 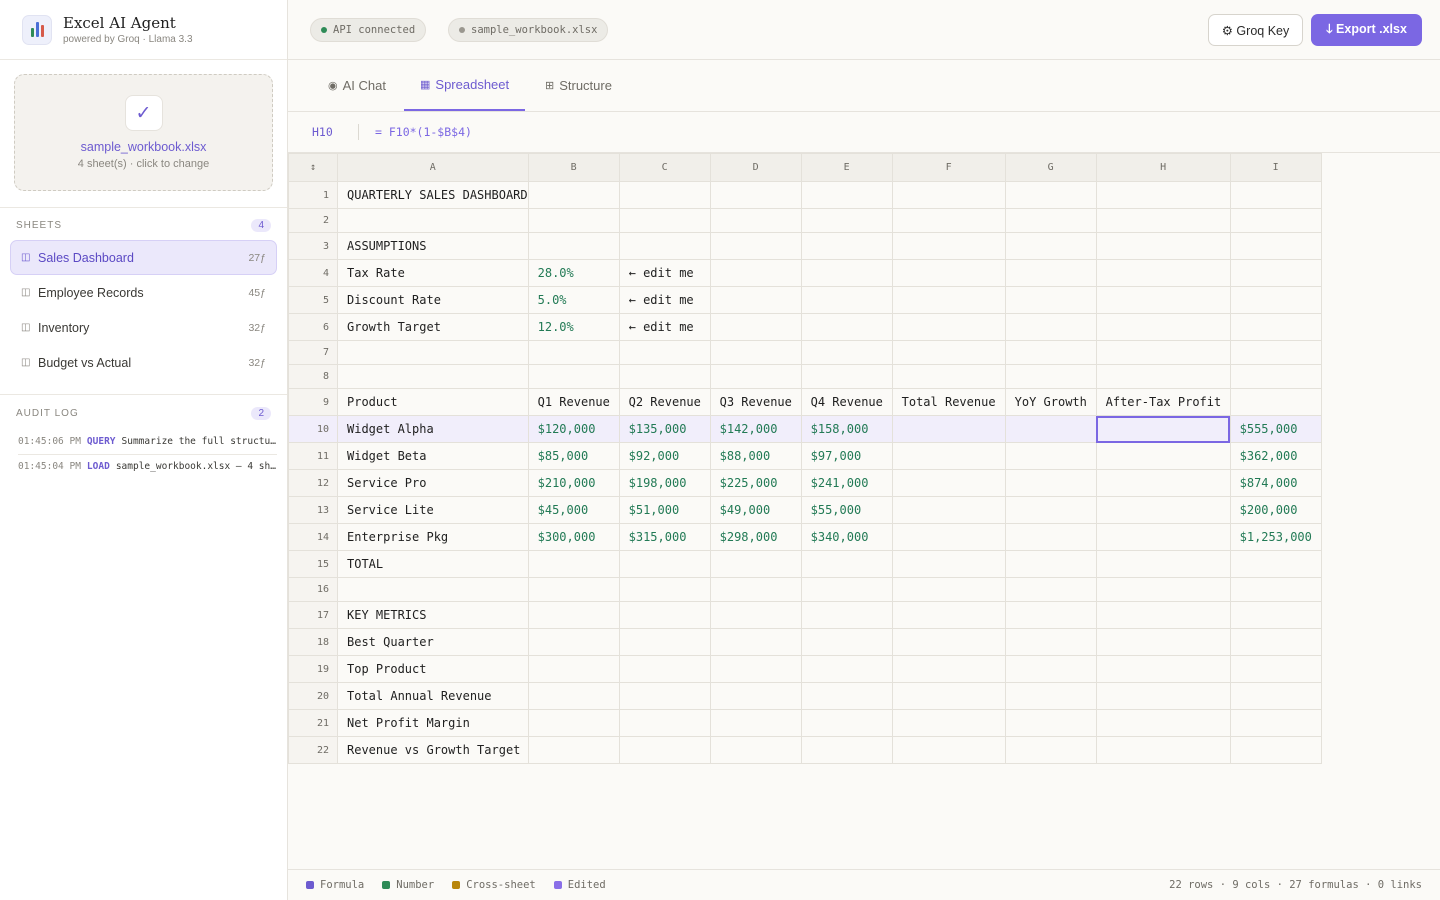 What do you see at coordinates (664, 564) in the screenshot?
I see `cell-c15` at bounding box center [664, 564].